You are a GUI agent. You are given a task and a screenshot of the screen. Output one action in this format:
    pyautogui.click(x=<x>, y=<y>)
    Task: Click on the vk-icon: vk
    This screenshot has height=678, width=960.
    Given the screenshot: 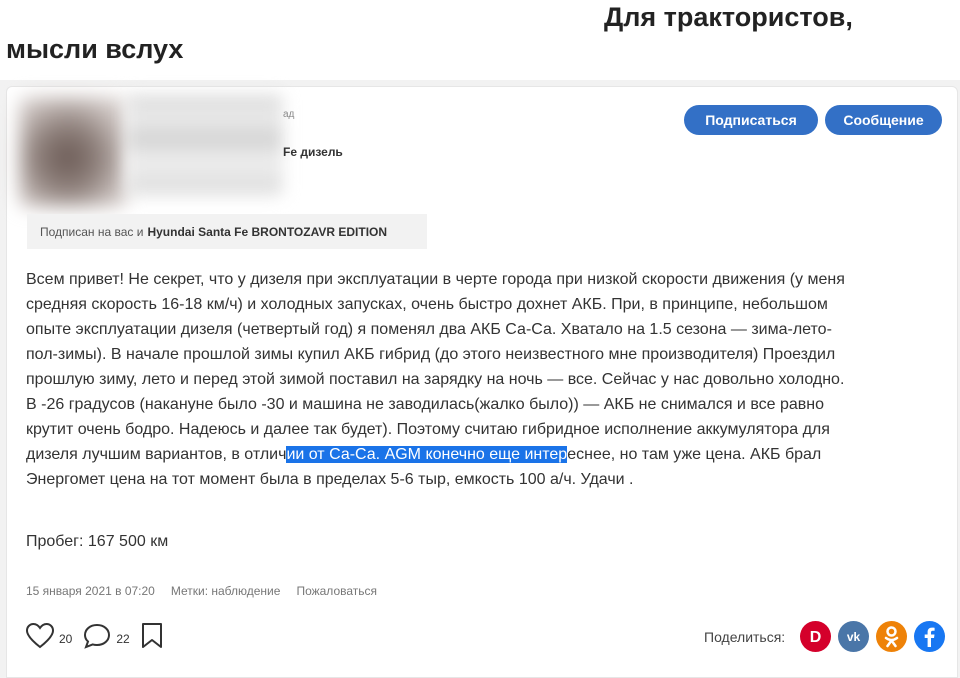 What is the action you would take?
    pyautogui.click(x=854, y=636)
    